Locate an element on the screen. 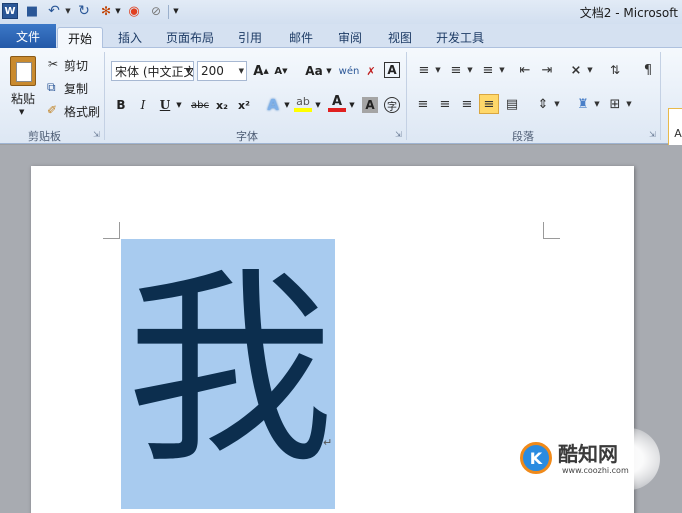 This screenshot has width=682, height=513. character-border-button: A is located at coordinates (392, 70).